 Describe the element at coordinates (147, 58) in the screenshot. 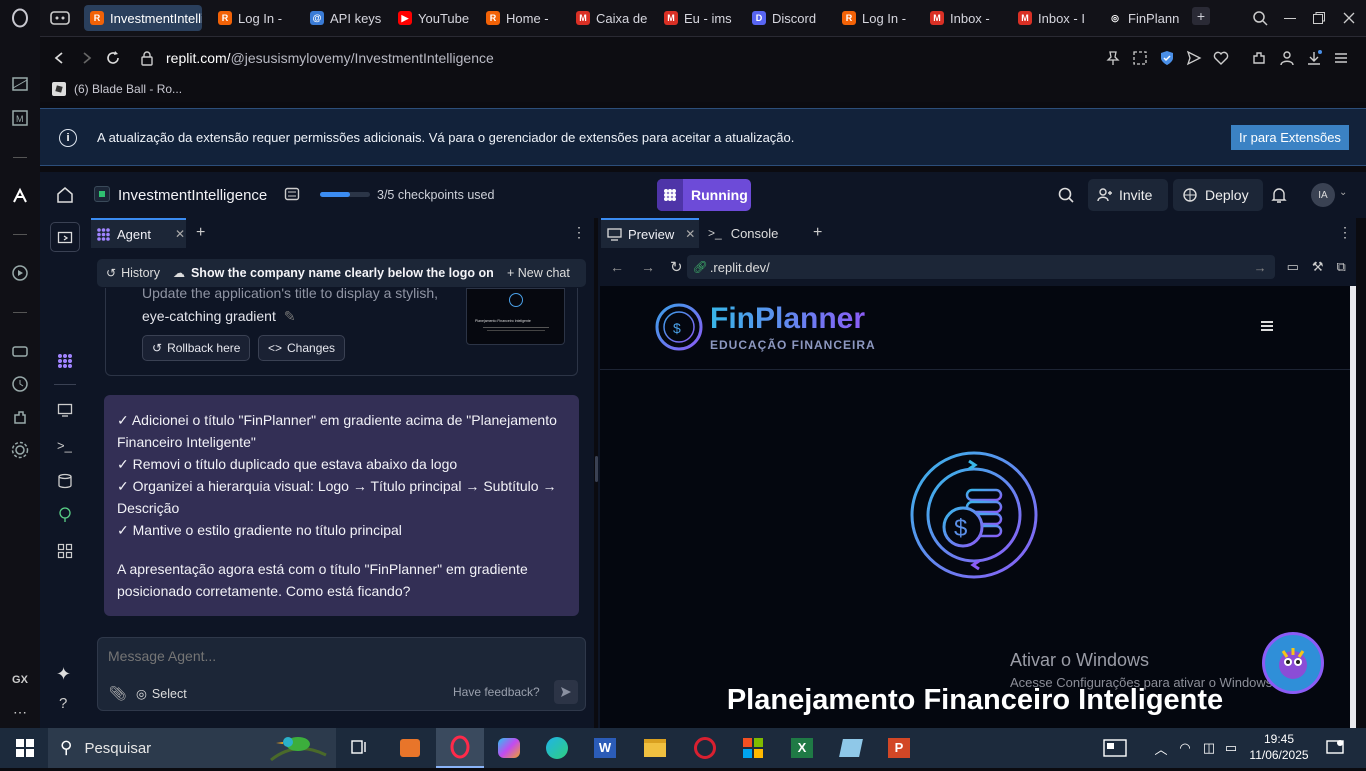

I see `lock-icon` at that location.